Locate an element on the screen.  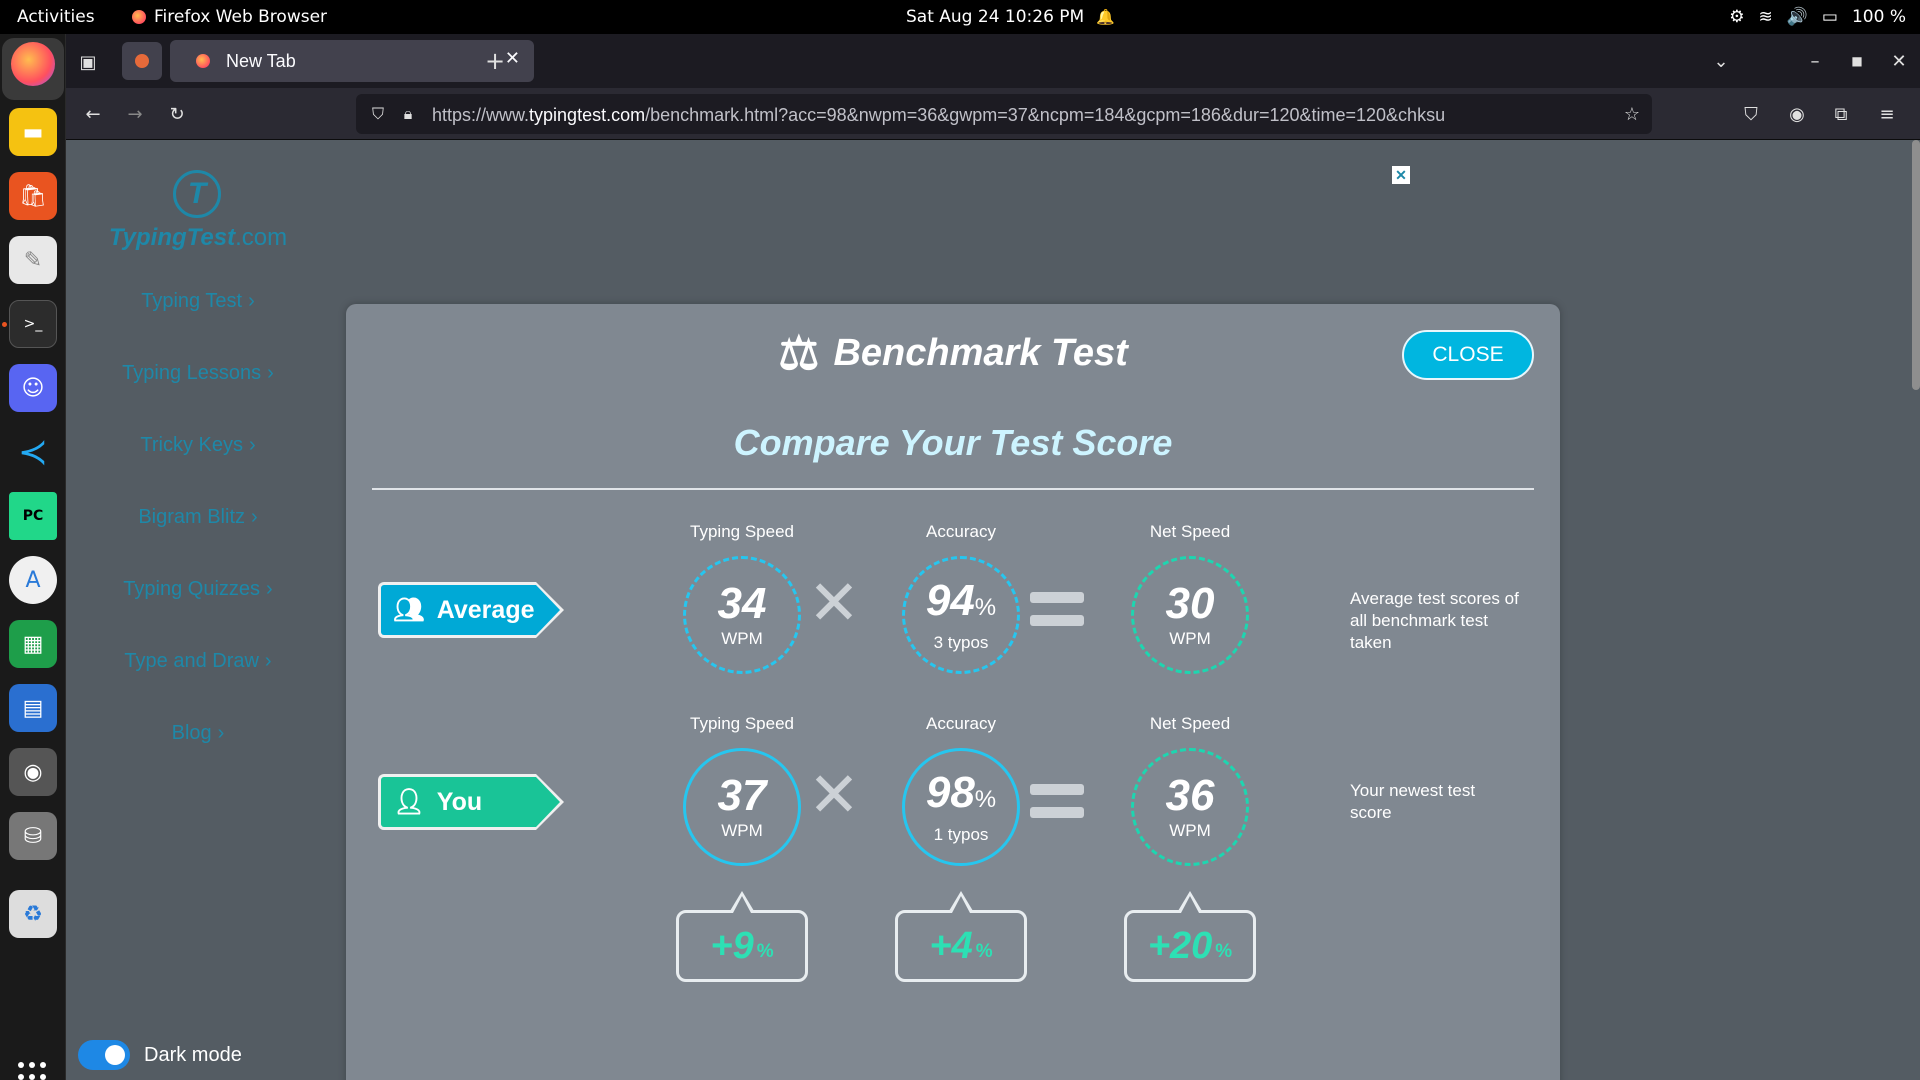
reload-icon: ↻ is located at coordinates (177, 114).